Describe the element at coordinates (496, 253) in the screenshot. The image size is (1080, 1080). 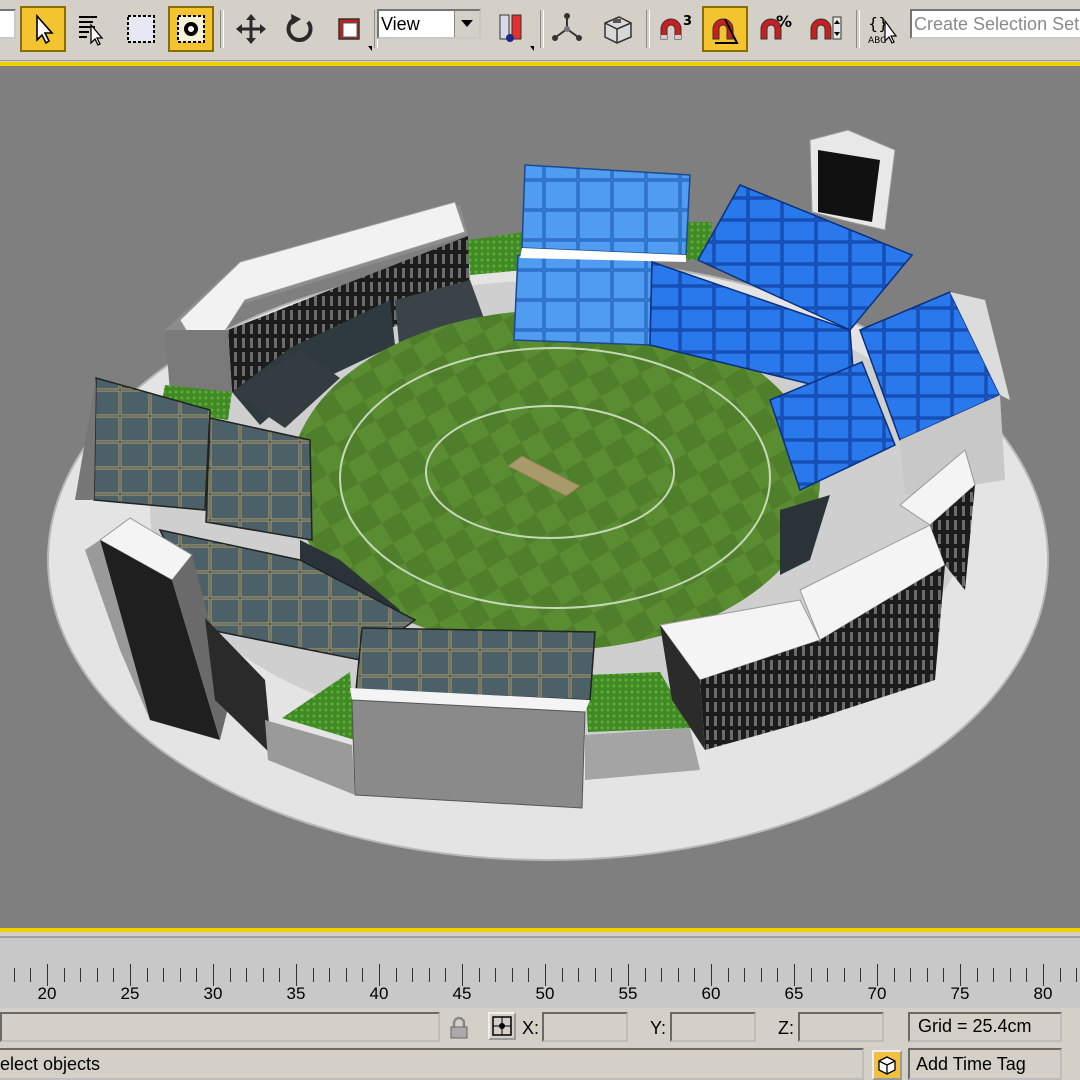
I see `grass-patch` at that location.